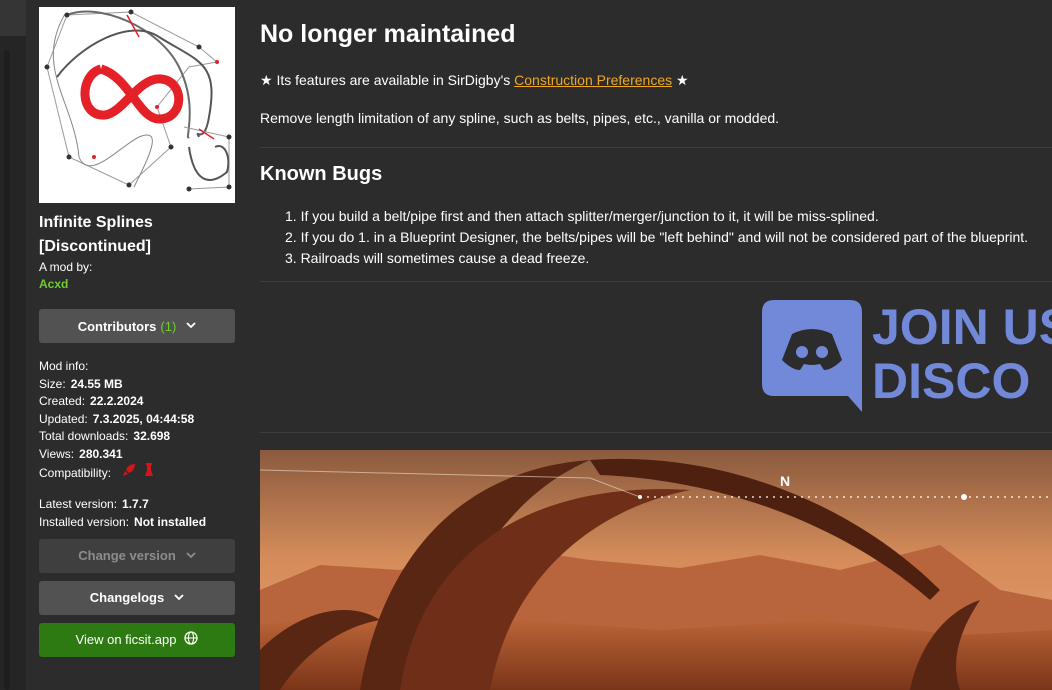 The height and width of the screenshot is (690, 1052). Describe the element at coordinates (117, 401) in the screenshot. I see `created-value: 22.2.2024` at that location.